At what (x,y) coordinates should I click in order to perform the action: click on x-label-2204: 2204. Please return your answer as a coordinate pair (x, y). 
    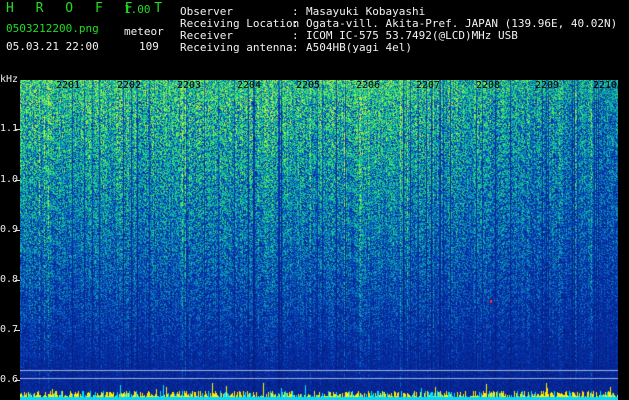
    Looking at the image, I should click on (249, 85).